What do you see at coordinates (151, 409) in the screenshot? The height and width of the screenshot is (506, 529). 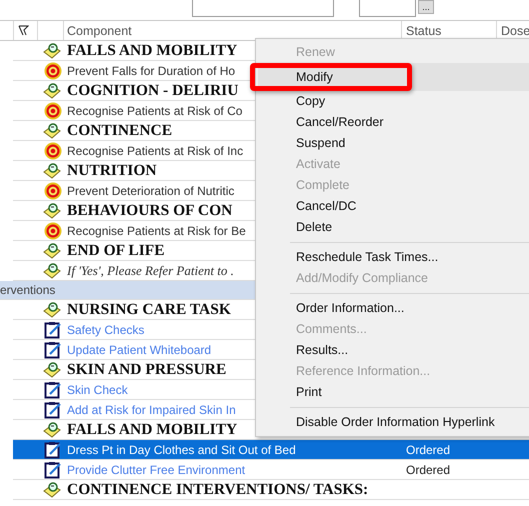 I see `order-link: Add at Risk for Impaired Skin In` at bounding box center [151, 409].